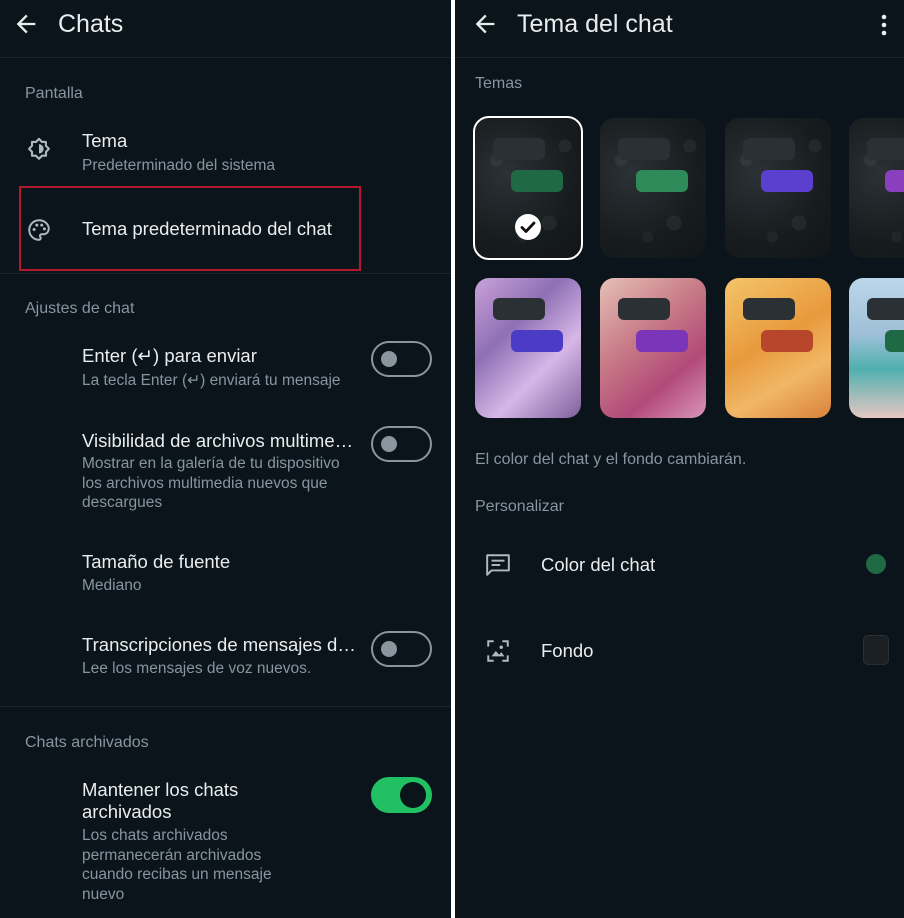  Describe the element at coordinates (160, 789) in the screenshot. I see `title-line: Mantener los chats` at that location.